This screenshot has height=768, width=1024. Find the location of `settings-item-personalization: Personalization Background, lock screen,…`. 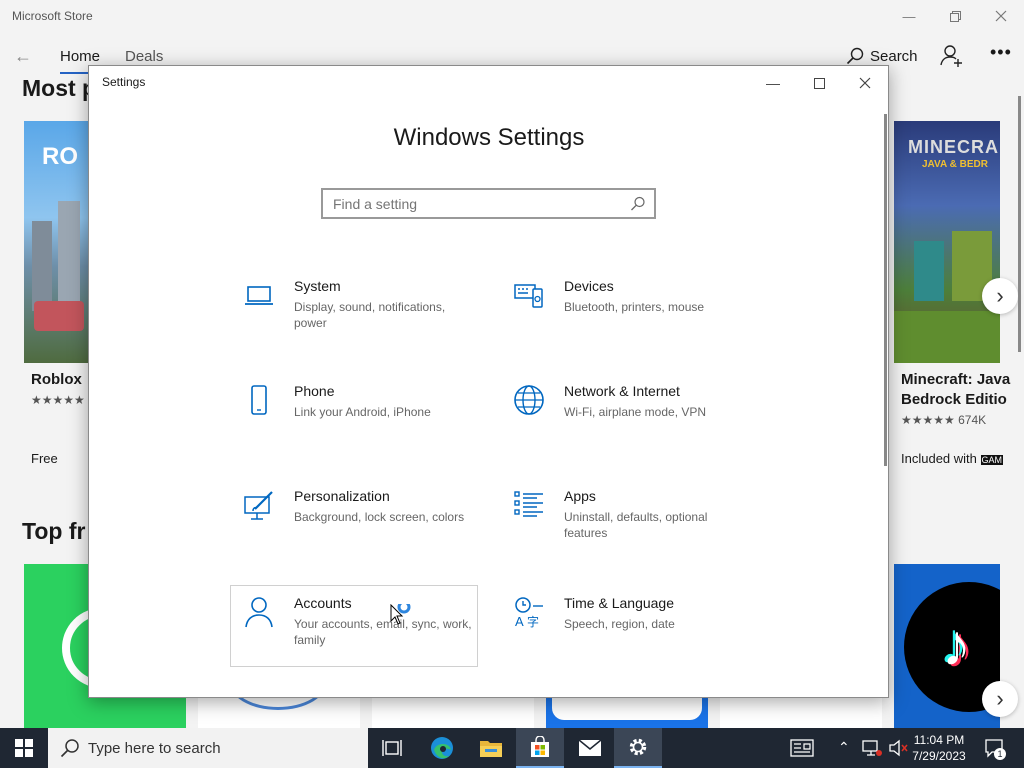

settings-item-personalization: Personalization Background, lock screen,… is located at coordinates (354, 519).